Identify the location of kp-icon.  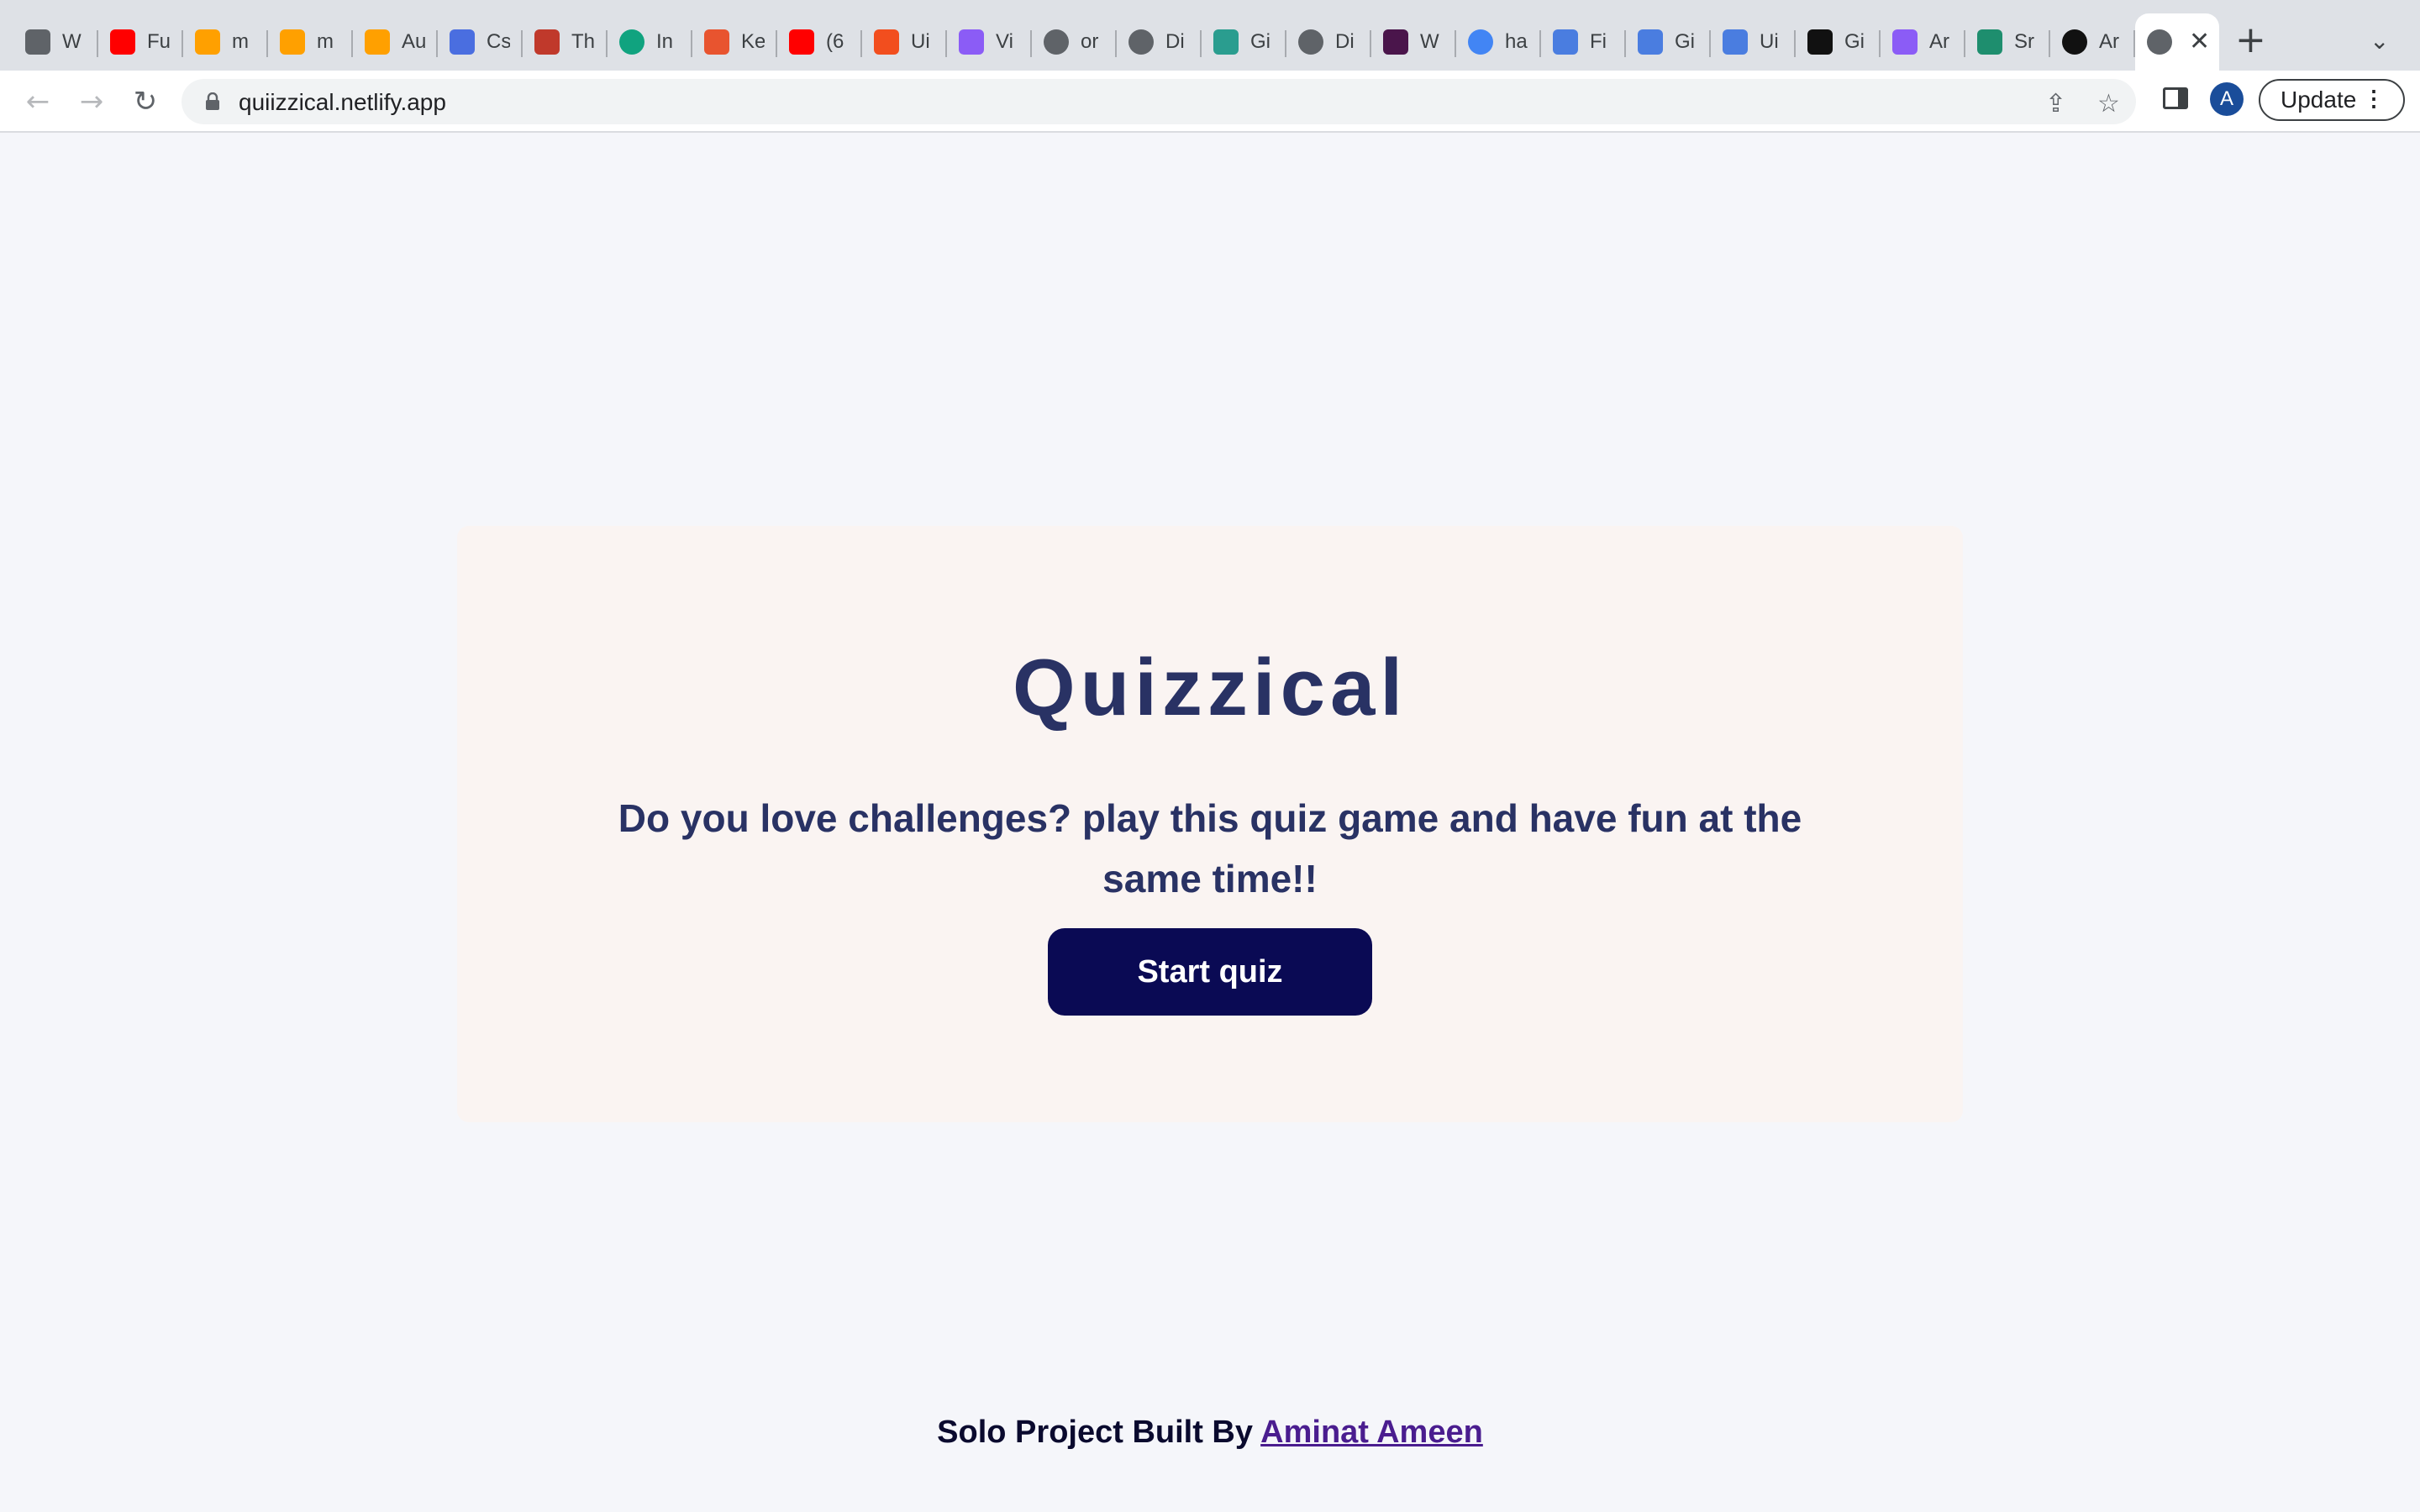
(717, 42).